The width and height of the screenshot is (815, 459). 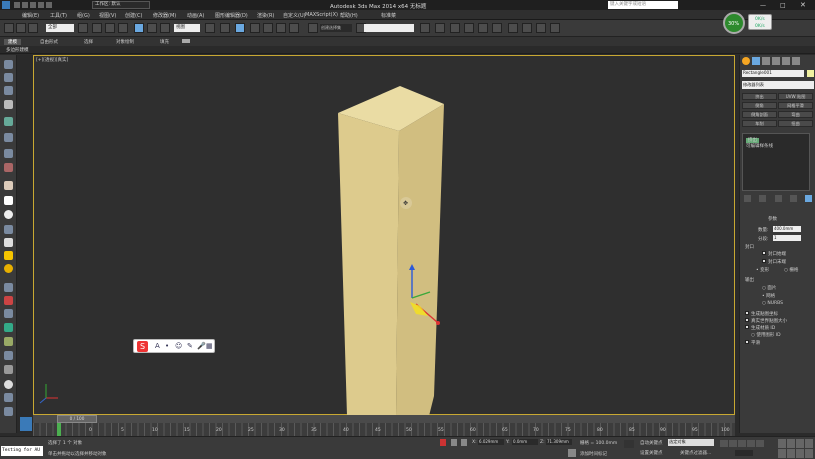 I want to click on maxscript-listener-input: Testing for AU, so click(x=22, y=451).